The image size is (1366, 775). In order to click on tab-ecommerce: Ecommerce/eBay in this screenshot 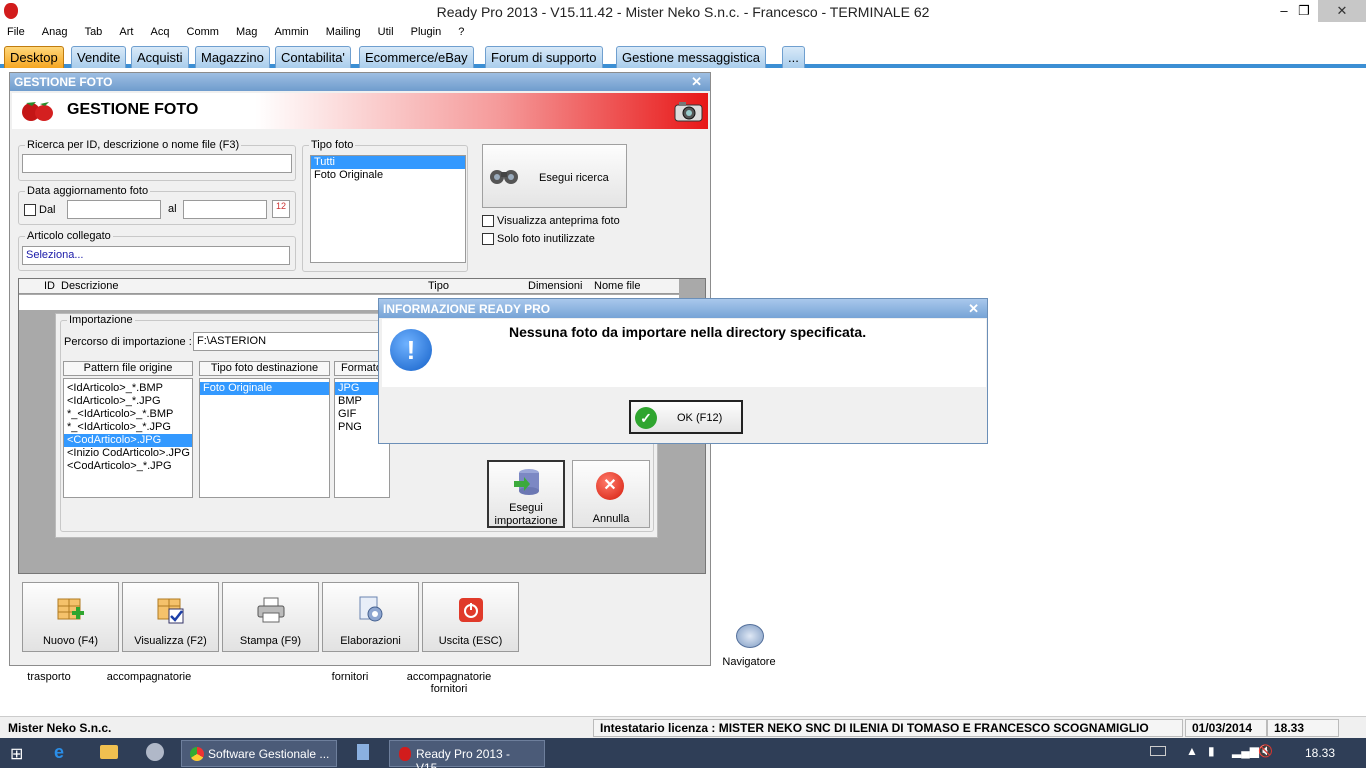, I will do `click(416, 57)`.